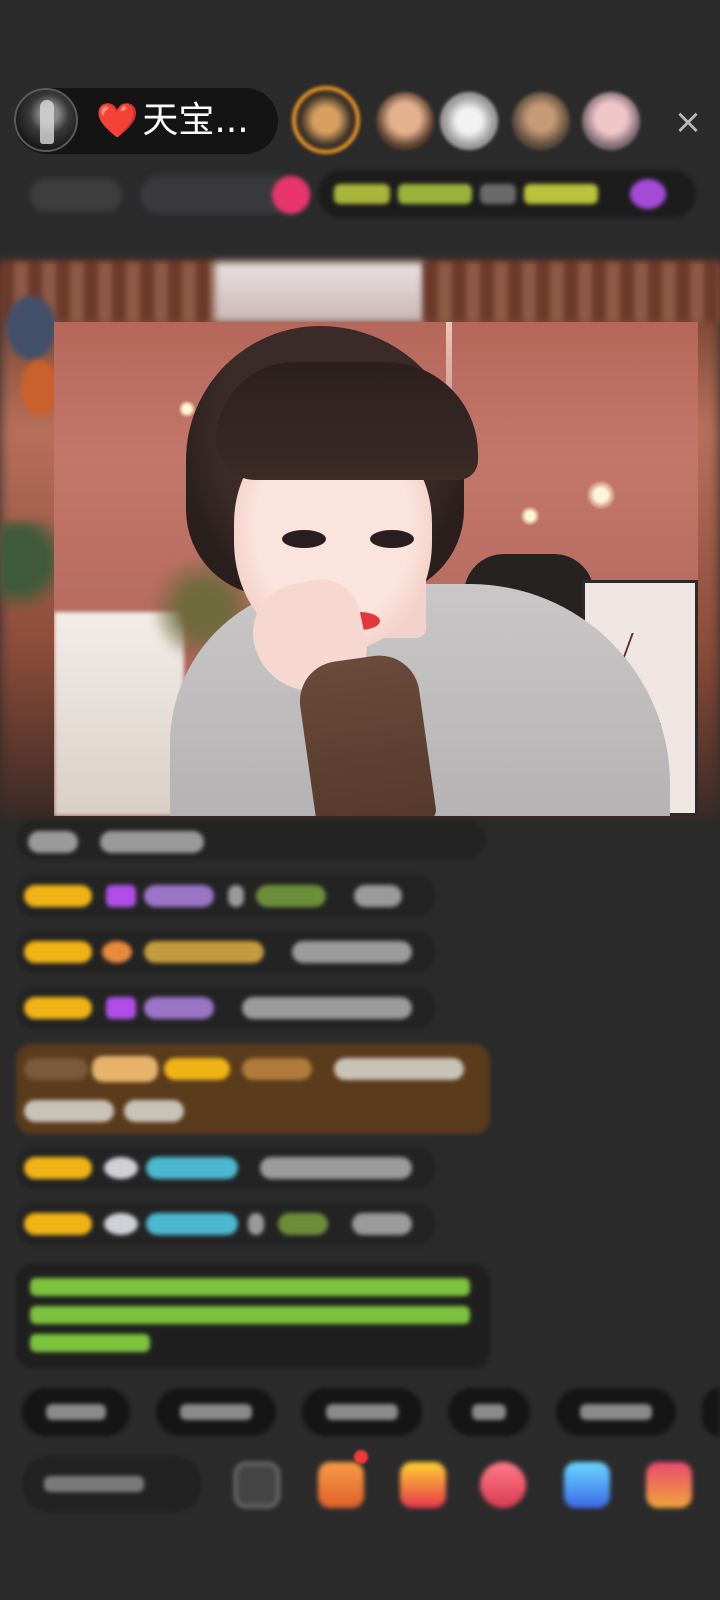 The width and height of the screenshot is (720, 1600). I want to click on streamer-fringe, so click(347, 421).